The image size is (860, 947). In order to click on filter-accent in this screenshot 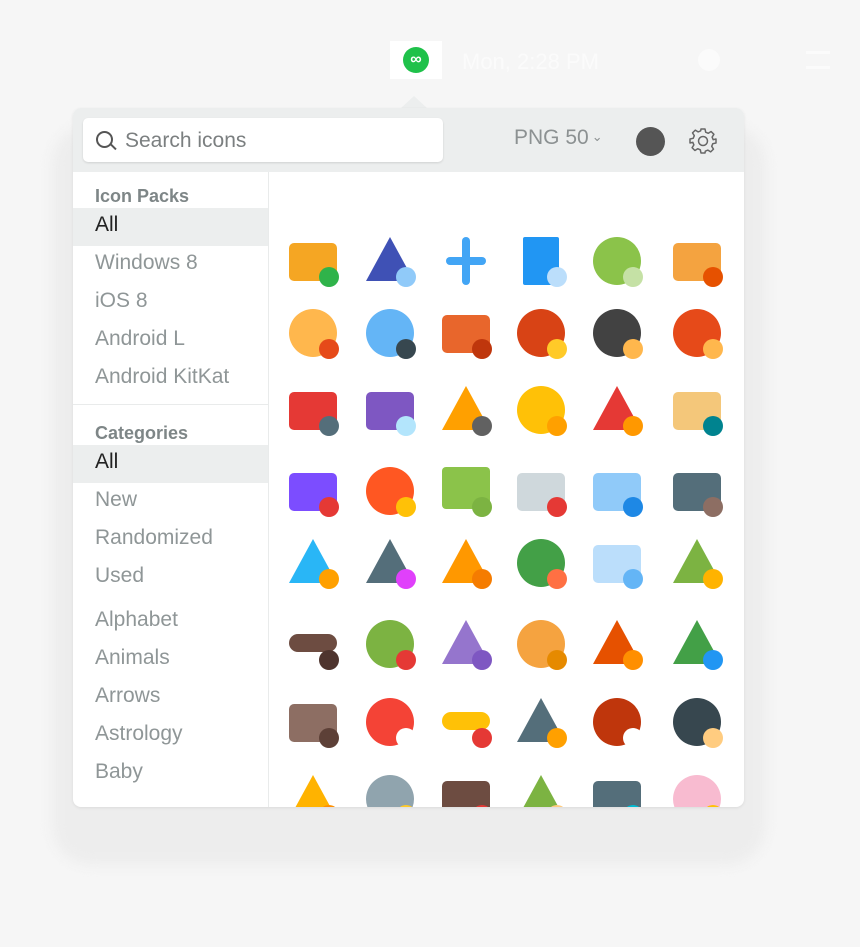, I will do `click(482, 579)`.